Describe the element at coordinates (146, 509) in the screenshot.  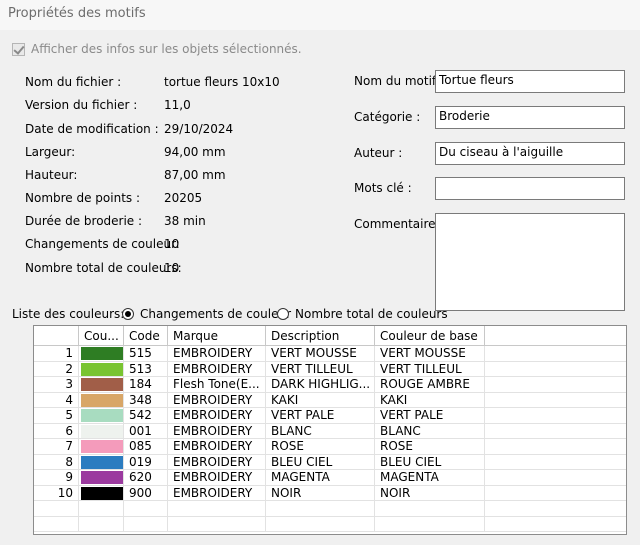
I see `code-cell` at that location.